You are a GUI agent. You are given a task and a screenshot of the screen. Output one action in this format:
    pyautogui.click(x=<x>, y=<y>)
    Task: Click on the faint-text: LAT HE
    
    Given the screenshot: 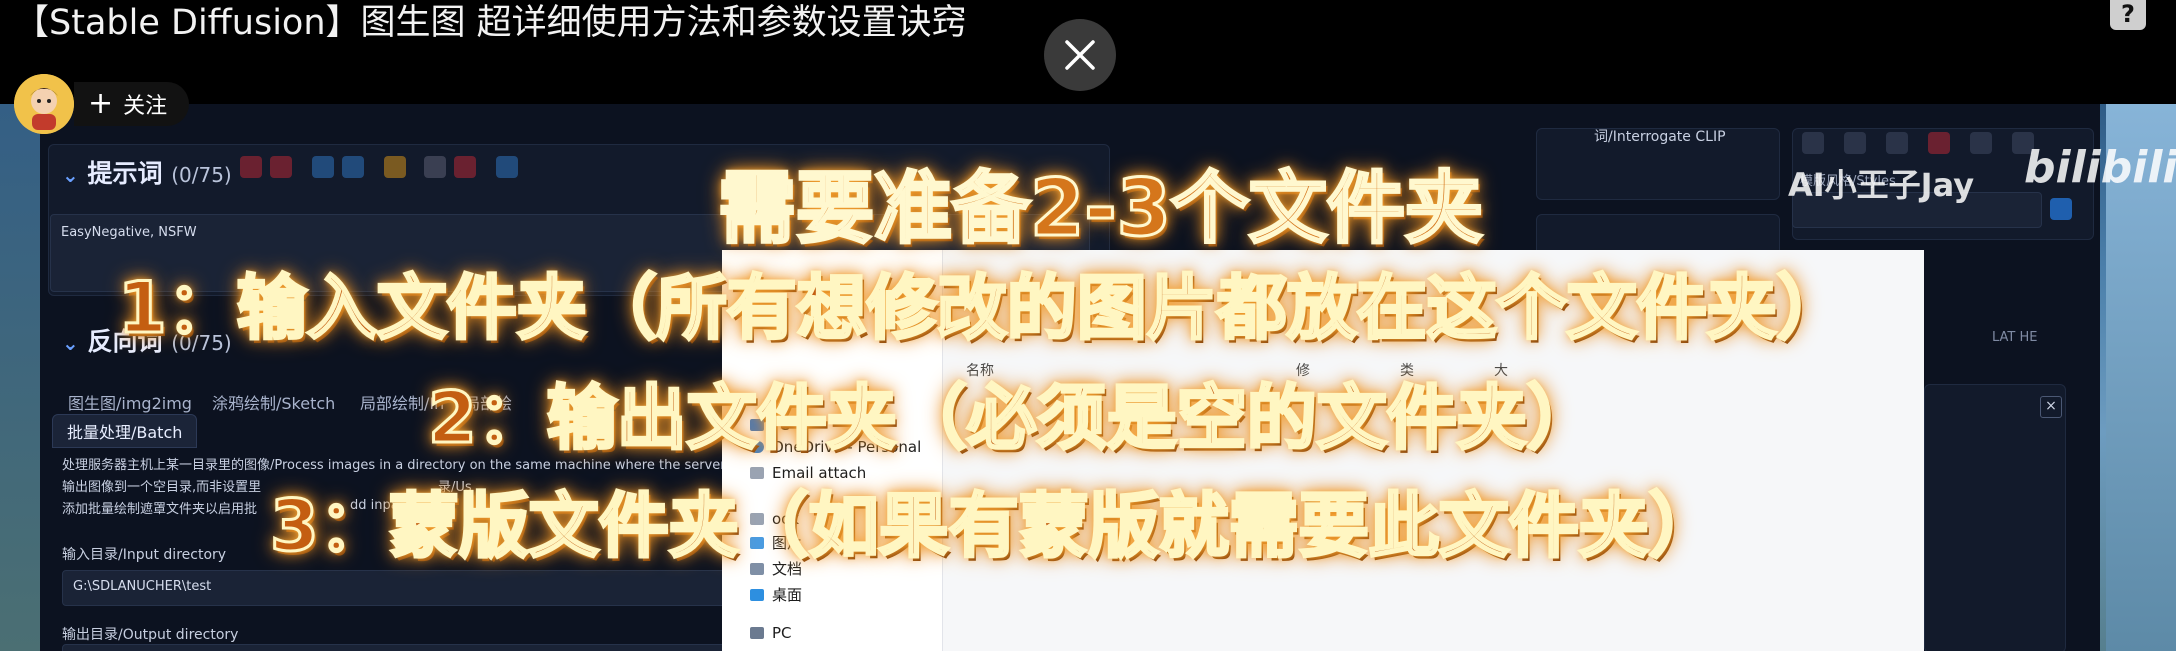 What is the action you would take?
    pyautogui.click(x=2015, y=337)
    